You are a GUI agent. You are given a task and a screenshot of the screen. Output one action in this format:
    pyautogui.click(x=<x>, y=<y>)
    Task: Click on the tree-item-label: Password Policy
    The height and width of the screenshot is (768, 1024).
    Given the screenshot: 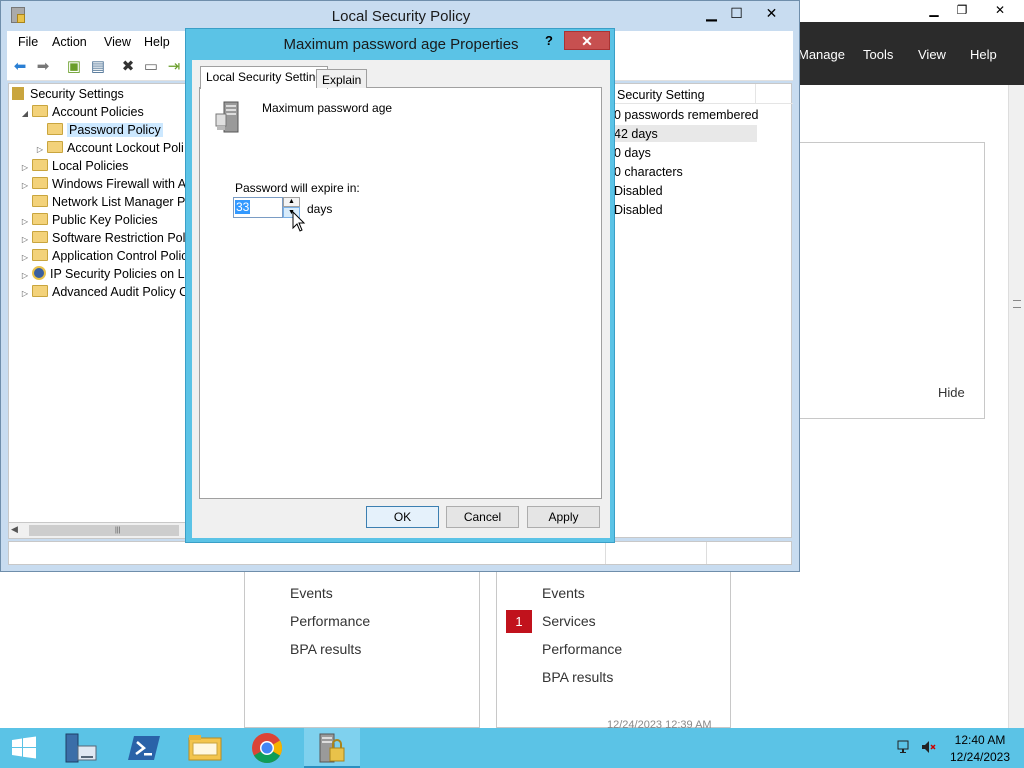 What is the action you would take?
    pyautogui.click(x=115, y=130)
    